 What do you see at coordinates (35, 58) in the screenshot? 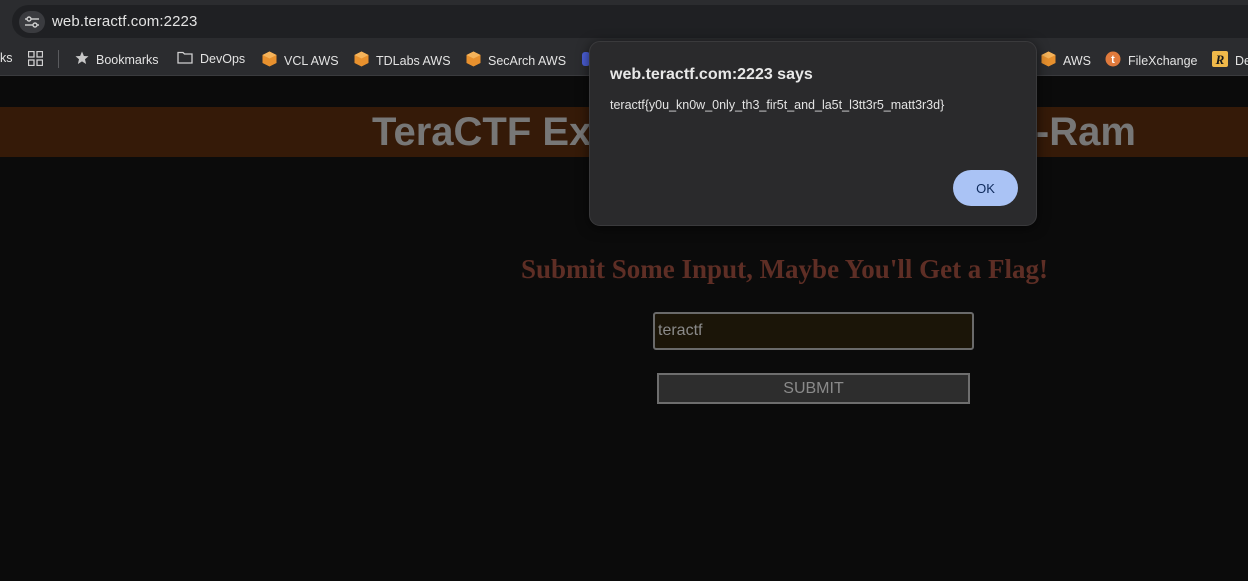
I see `apps-grid-icon` at bounding box center [35, 58].